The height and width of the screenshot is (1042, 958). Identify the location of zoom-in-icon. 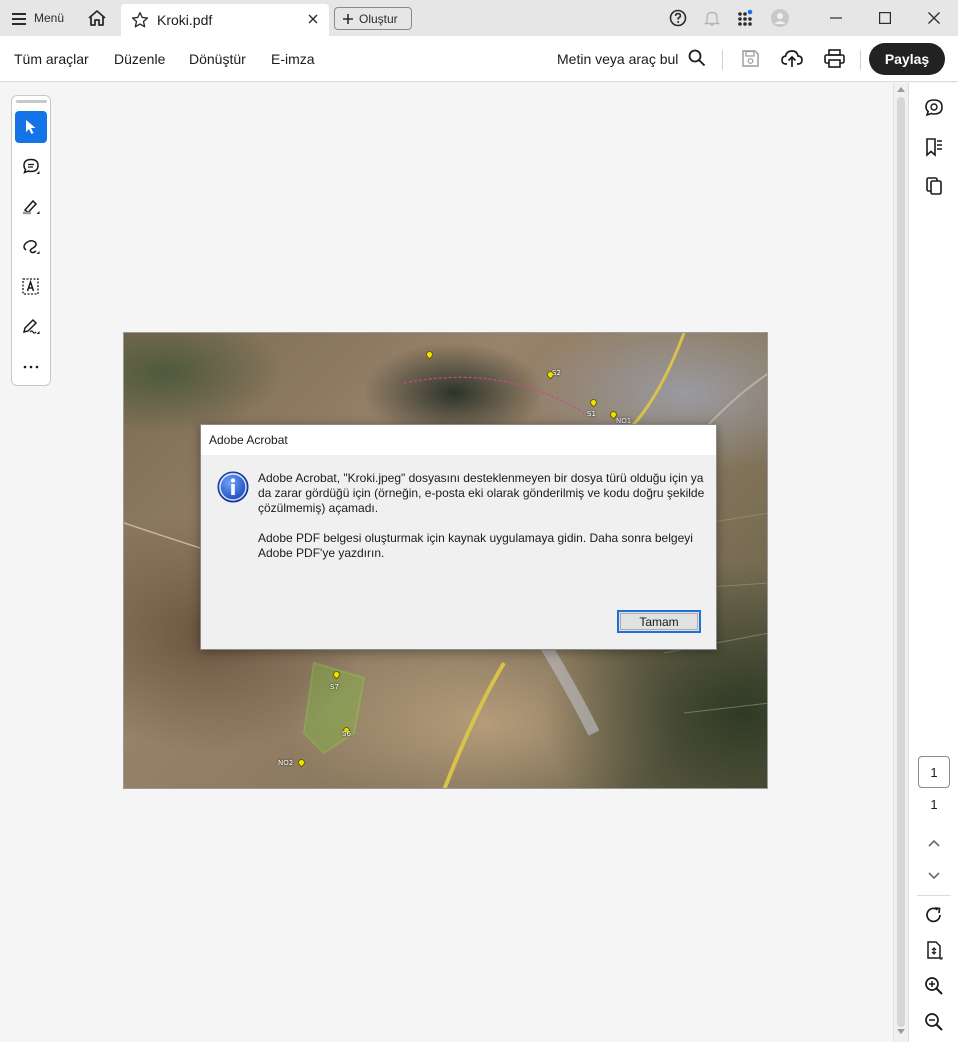
(934, 986).